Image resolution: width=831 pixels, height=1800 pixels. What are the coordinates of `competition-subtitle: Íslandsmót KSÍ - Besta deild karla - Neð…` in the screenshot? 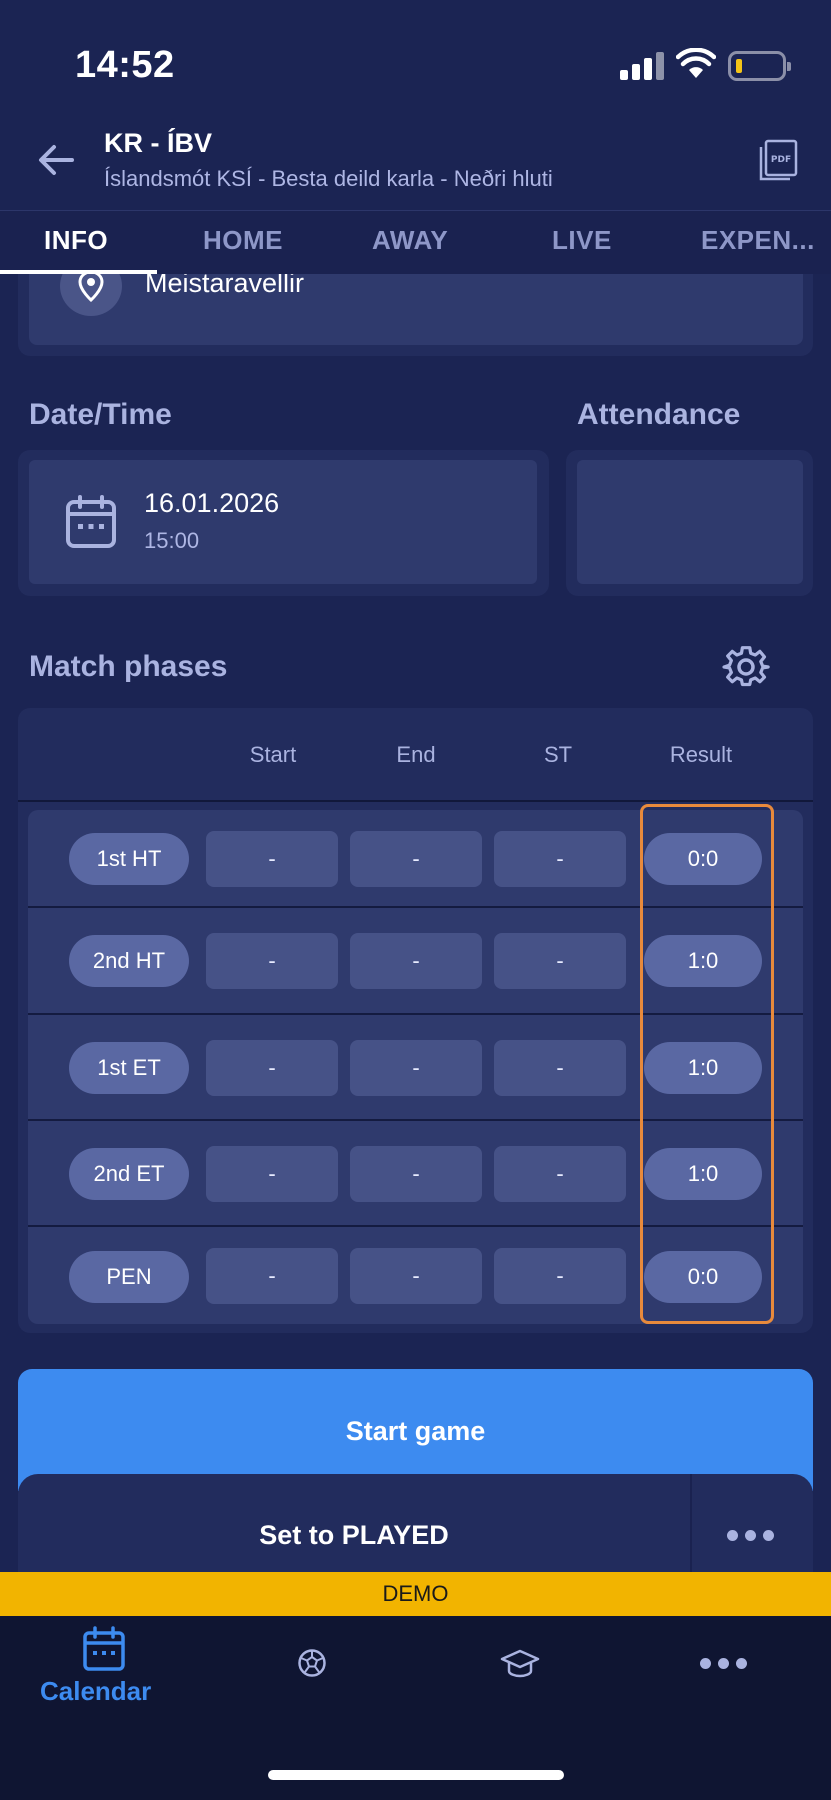 It's located at (328, 178).